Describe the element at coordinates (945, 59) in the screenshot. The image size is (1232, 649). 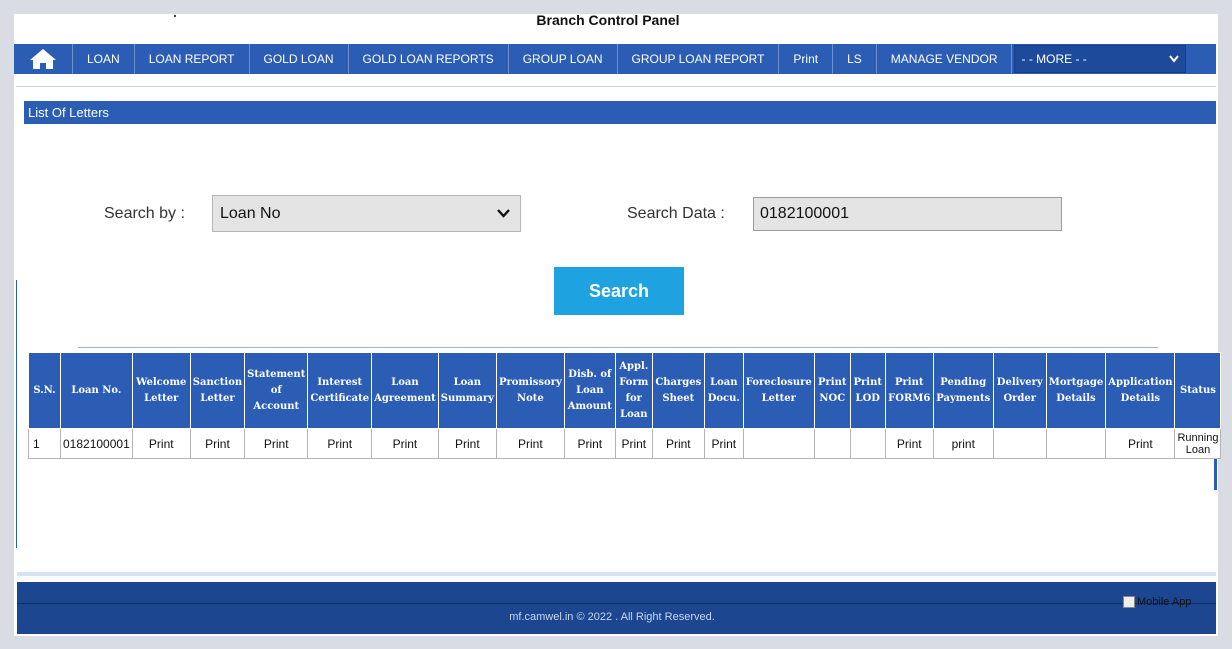
I see `nav-manage-vendor: MANAGE VENDOR` at that location.